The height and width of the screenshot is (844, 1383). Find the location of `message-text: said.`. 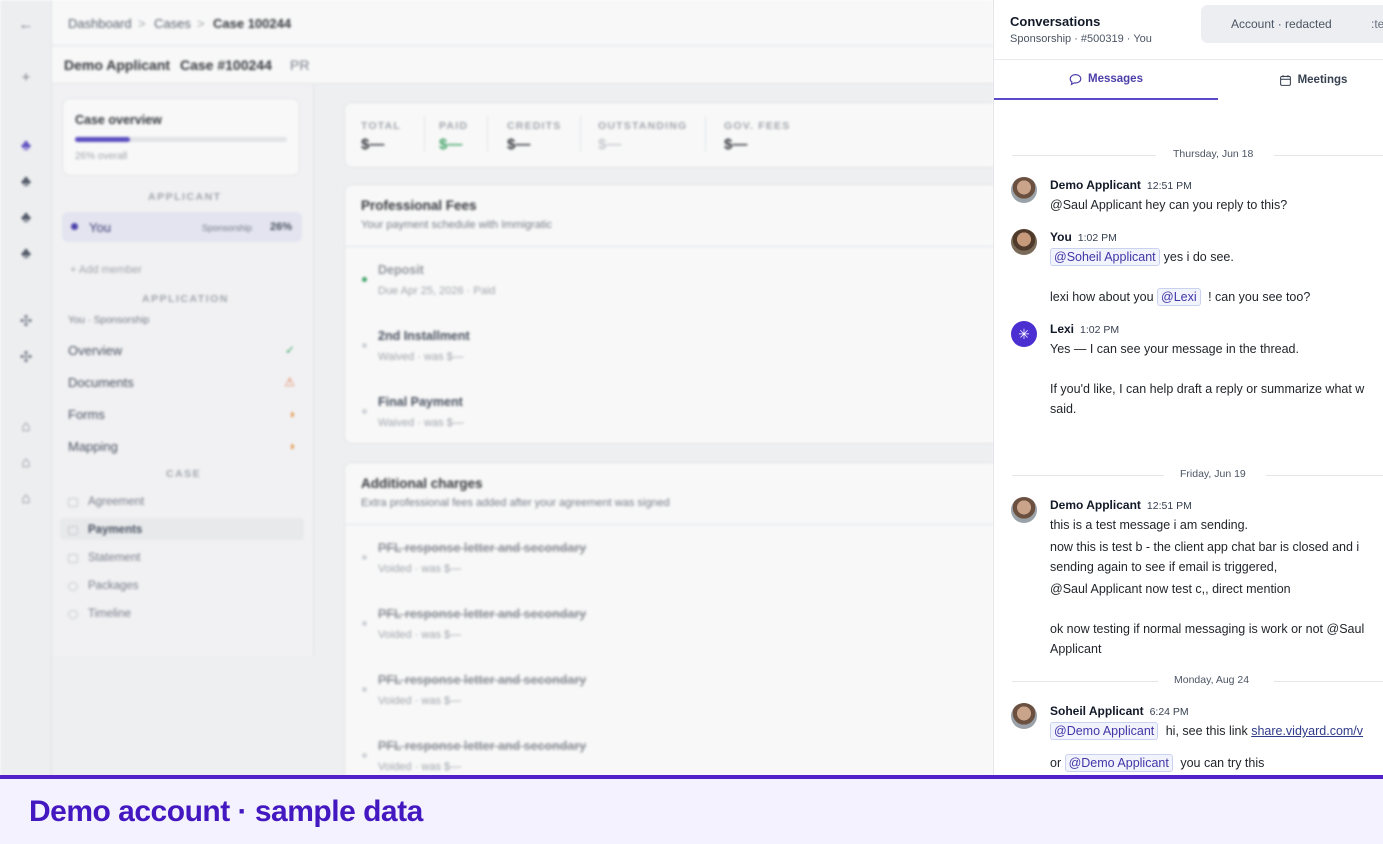

message-text: said. is located at coordinates (1063, 409).